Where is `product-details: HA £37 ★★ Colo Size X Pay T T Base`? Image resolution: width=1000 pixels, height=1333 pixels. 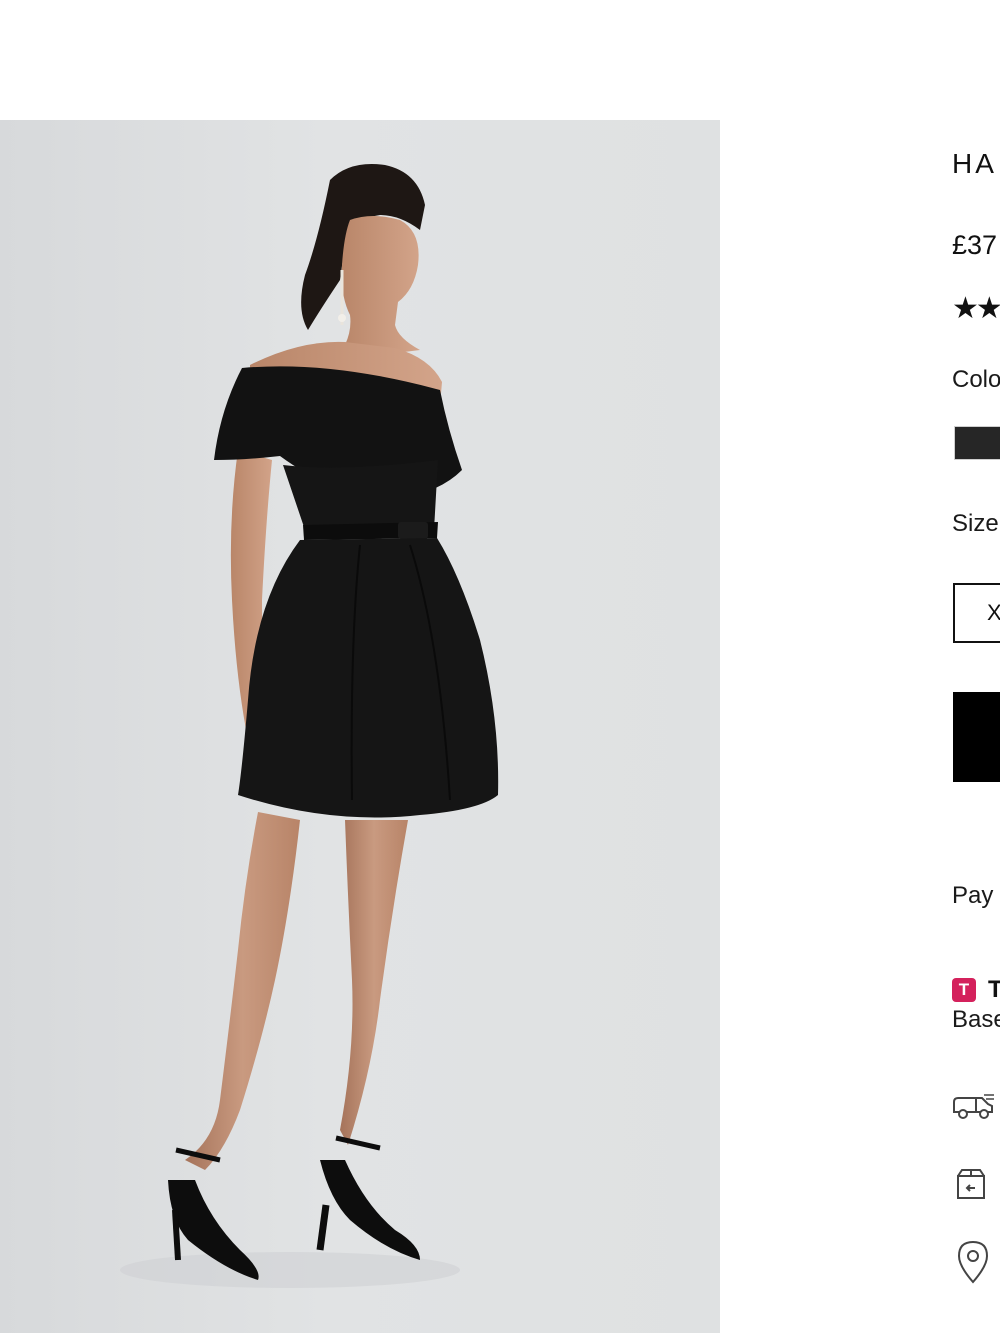
product-details: HA £37 ★★ Colo Size X Pay T T Base is located at coordinates (976, 726).